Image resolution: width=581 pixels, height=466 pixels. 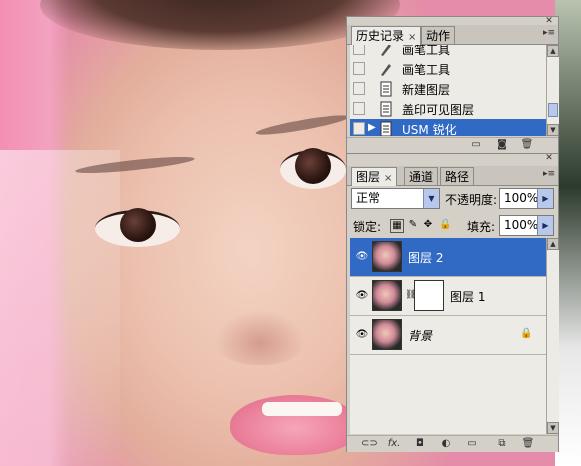 I want to click on history-item-label: USM 锐化, so click(x=429, y=129).